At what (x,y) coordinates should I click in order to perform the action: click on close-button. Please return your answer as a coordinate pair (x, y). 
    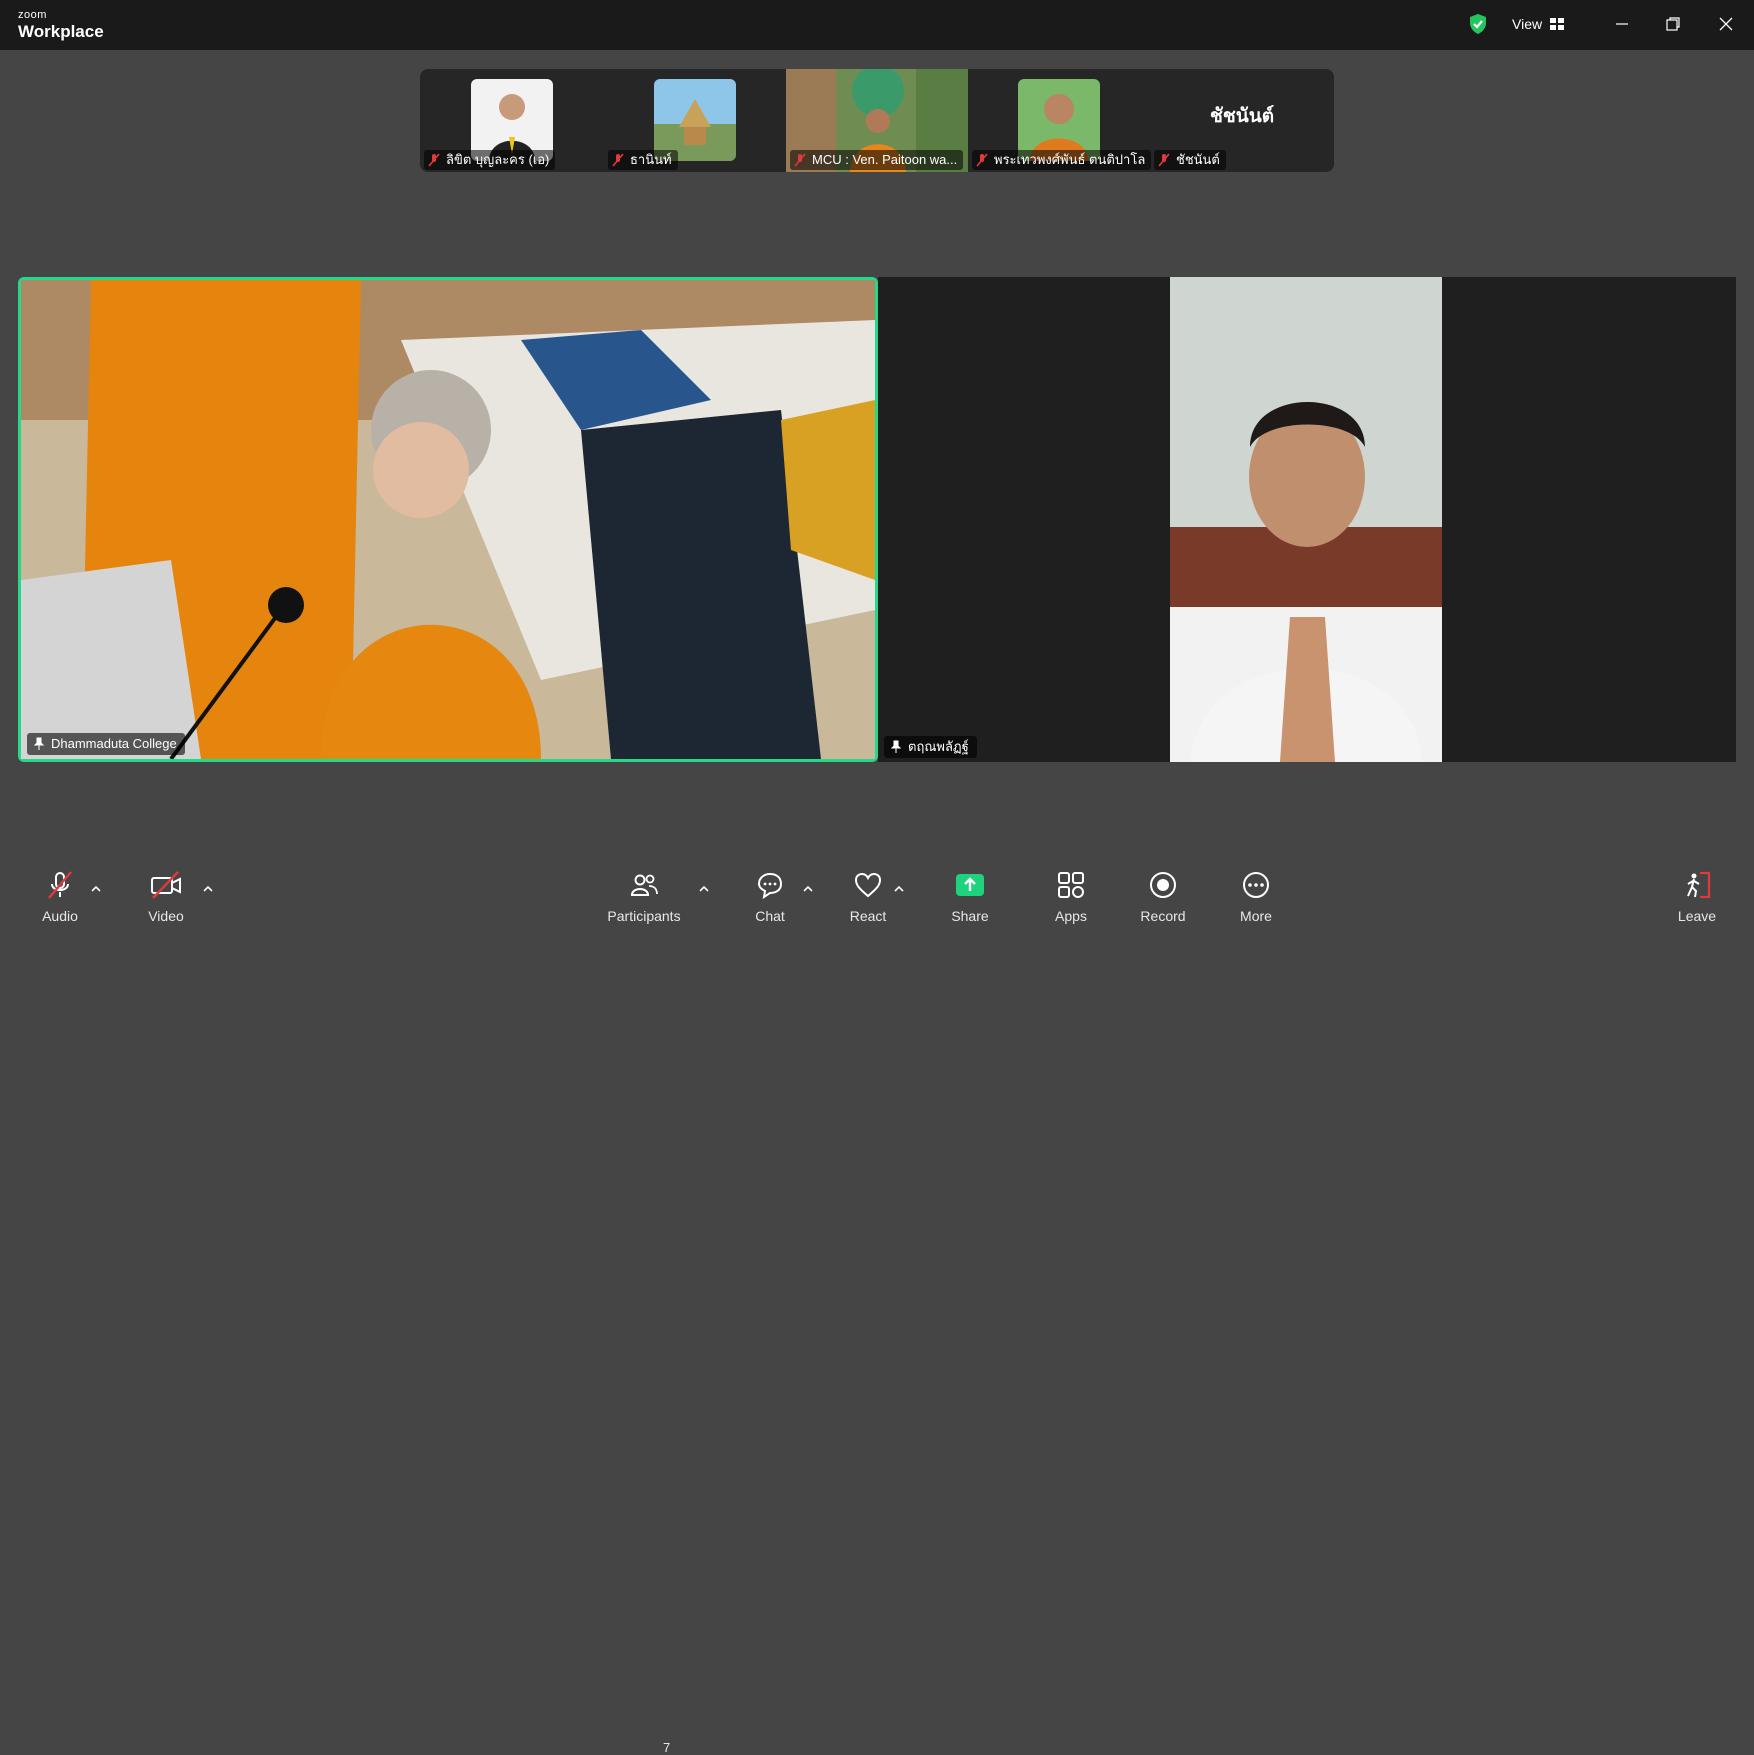
    Looking at the image, I should click on (1726, 24).